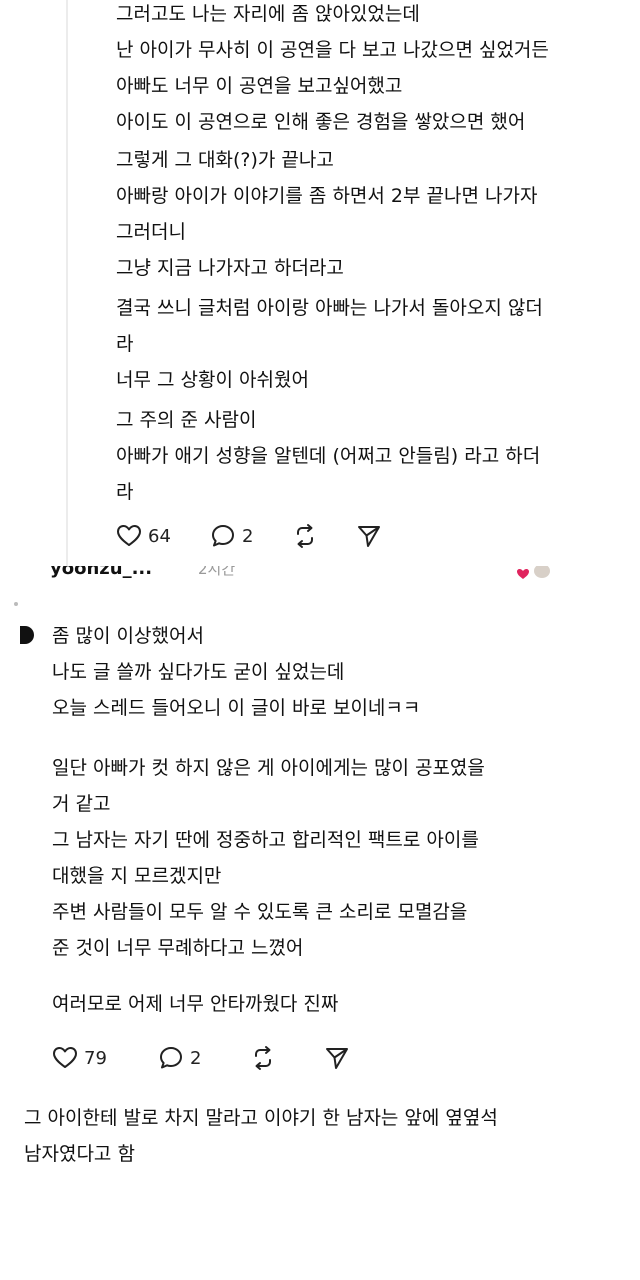 This screenshot has width=640, height=1280. Describe the element at coordinates (230, 268) in the screenshot. I see `text-line: 그냥 지금 나가자고 하더라고` at that location.